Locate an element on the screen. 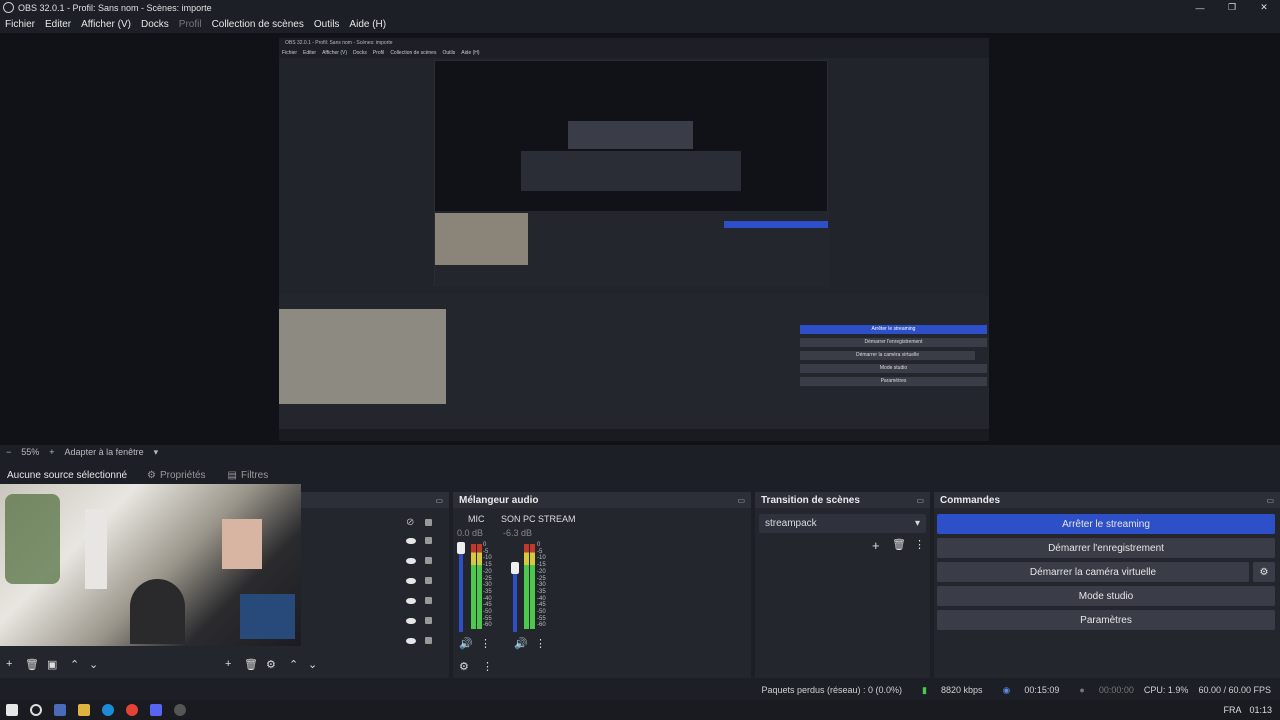 The height and width of the screenshot is (720, 1280). sources-dock: ▭ ⊘ + 🗑 ▣ ⌃ ⌄ + 🗑 ⚙ ⌃ ⌄ is located at coordinates (224, 581).